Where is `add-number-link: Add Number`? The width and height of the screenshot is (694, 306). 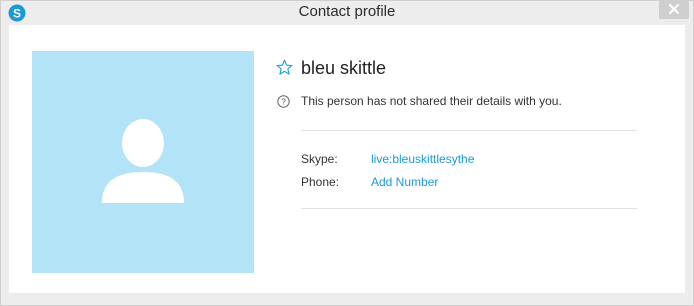 add-number-link: Add Number is located at coordinates (404, 182).